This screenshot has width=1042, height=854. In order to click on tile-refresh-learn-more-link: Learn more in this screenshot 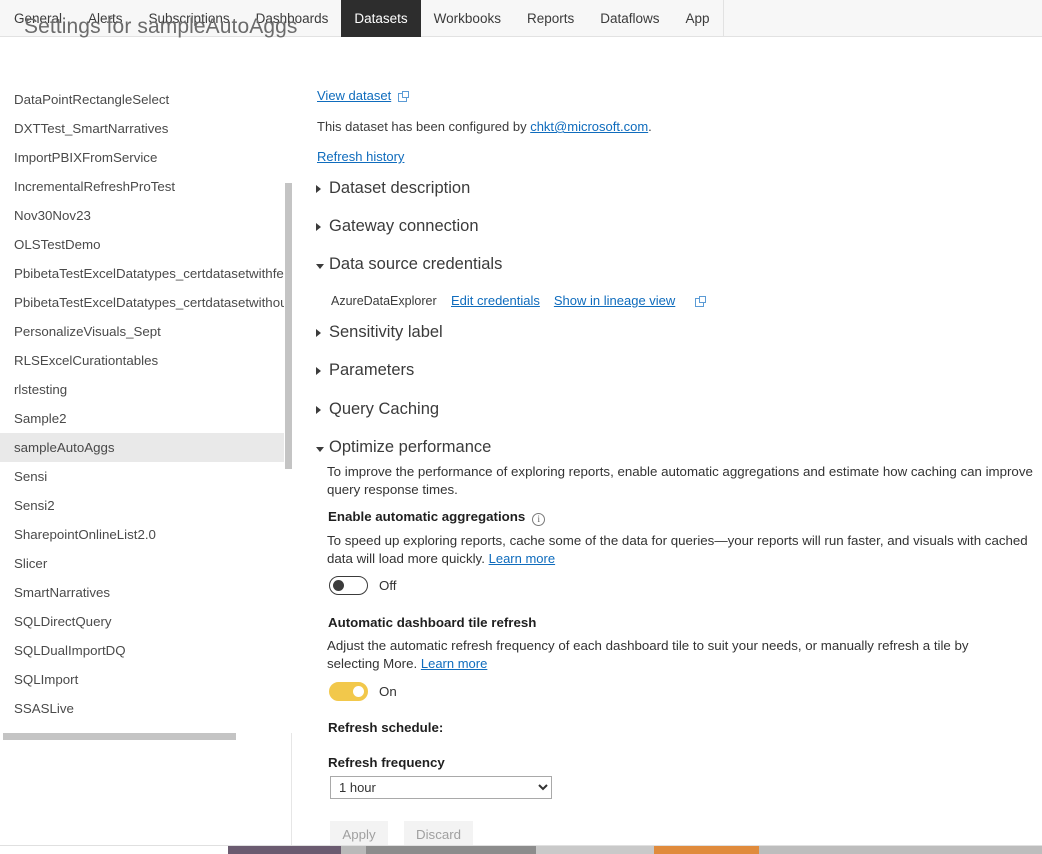, I will do `click(454, 663)`.